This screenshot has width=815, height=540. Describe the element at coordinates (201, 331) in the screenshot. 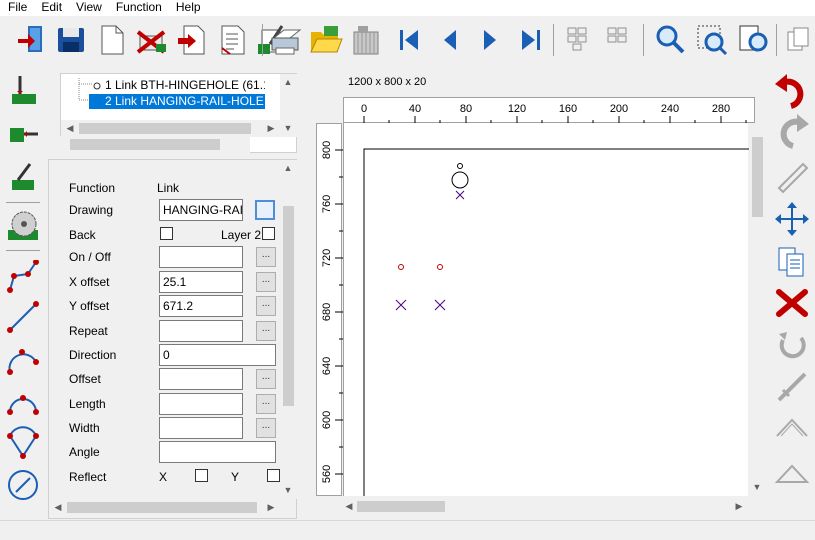

I see `repeat-field` at that location.